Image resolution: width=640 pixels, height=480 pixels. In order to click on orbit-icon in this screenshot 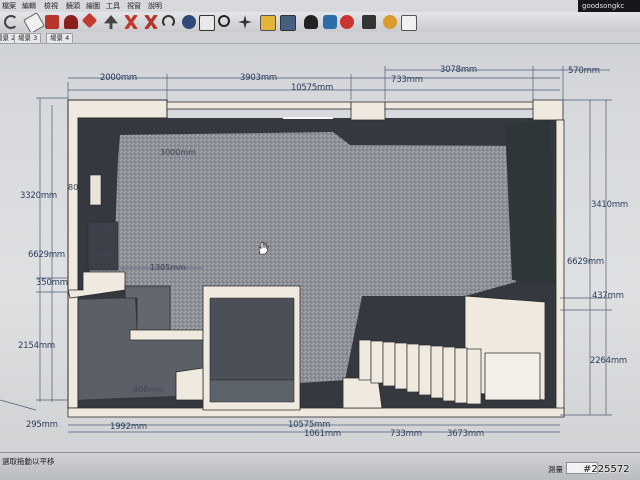, I will do `click(11, 22)`.